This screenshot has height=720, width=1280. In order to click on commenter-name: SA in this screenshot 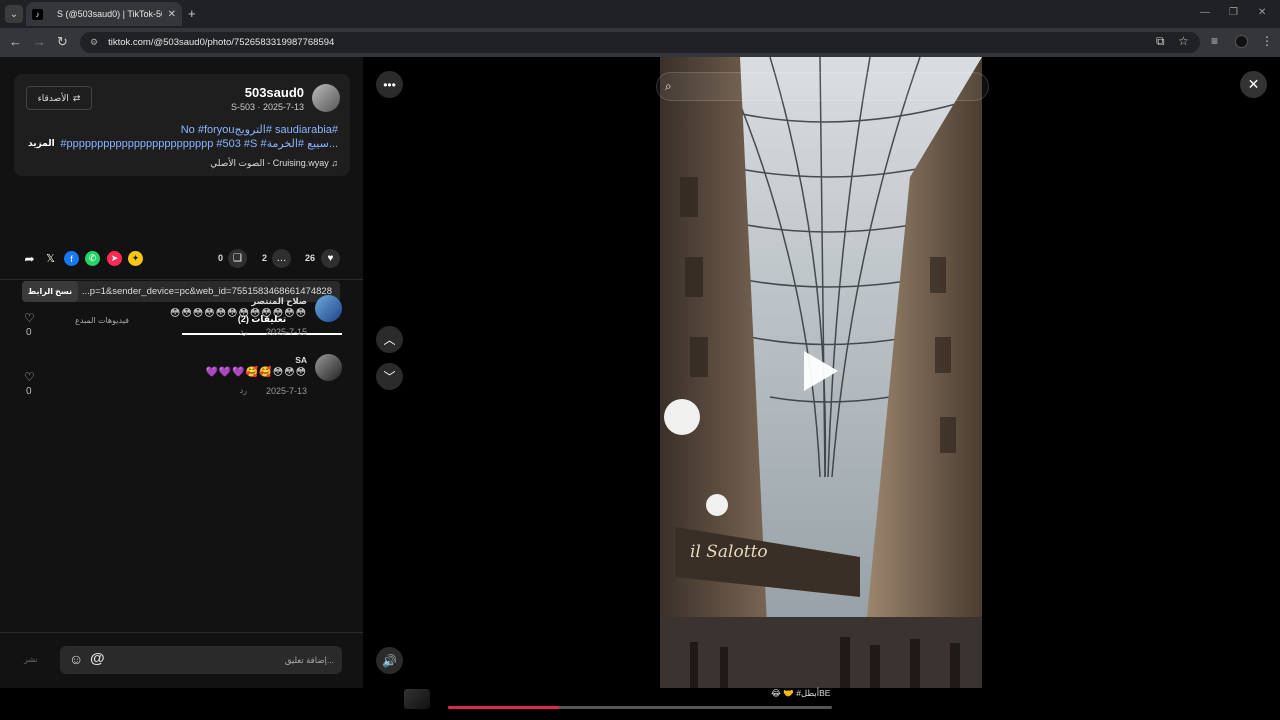, I will do `click(301, 360)`.